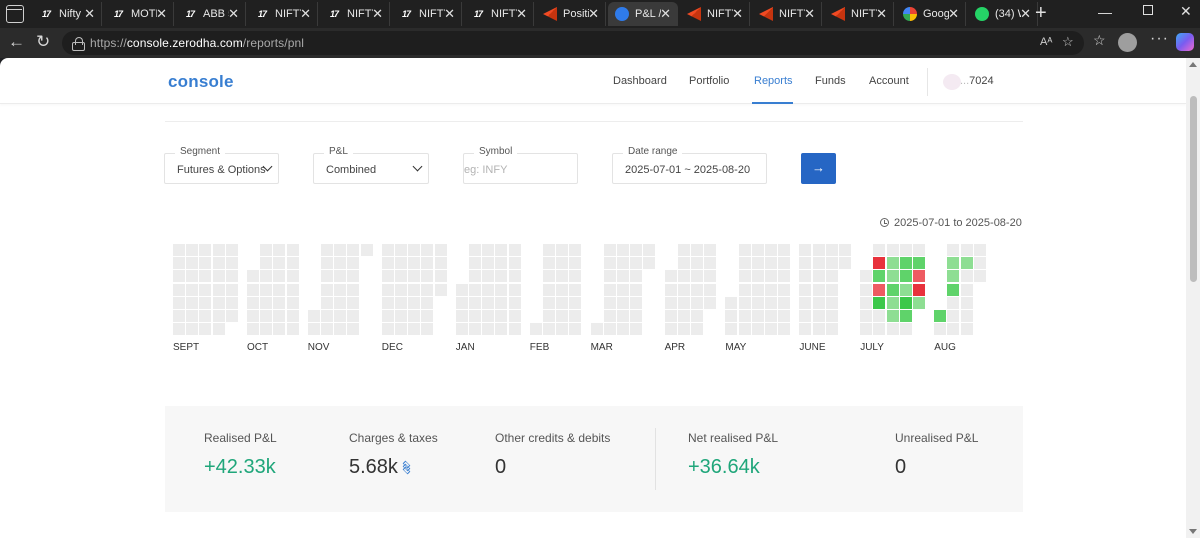 This screenshot has height=538, width=1200. Describe the element at coordinates (643, 14) in the screenshot. I see `browser-tab: P&L / ✕` at that location.